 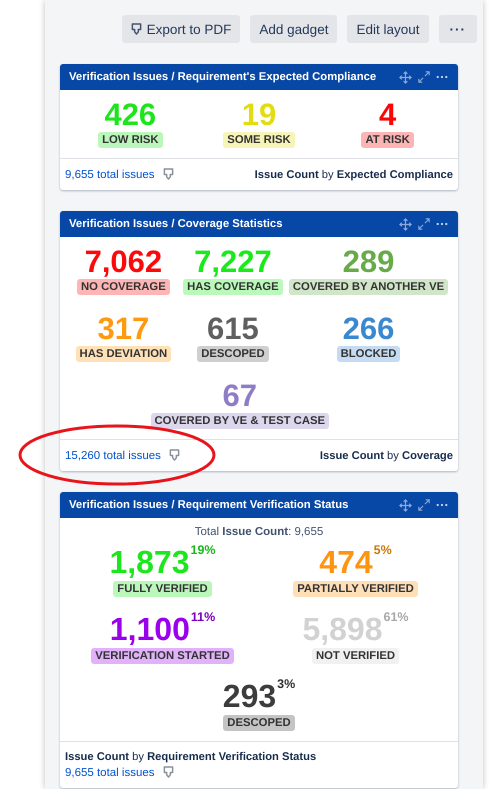 What do you see at coordinates (209, 505) in the screenshot?
I see `gadget-title: Verification Issues / Requirement Verification Status` at bounding box center [209, 505].